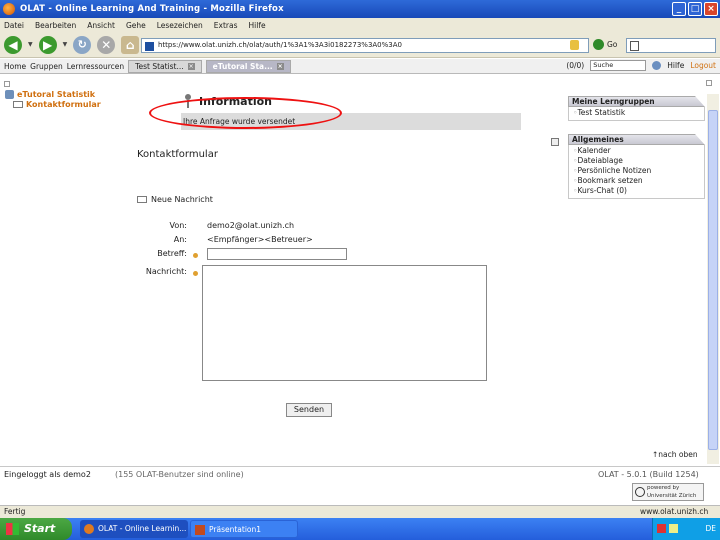 This screenshot has width=720, height=540. Describe the element at coordinates (598, 44) in the screenshot. I see `go-arrow-icon` at that location.